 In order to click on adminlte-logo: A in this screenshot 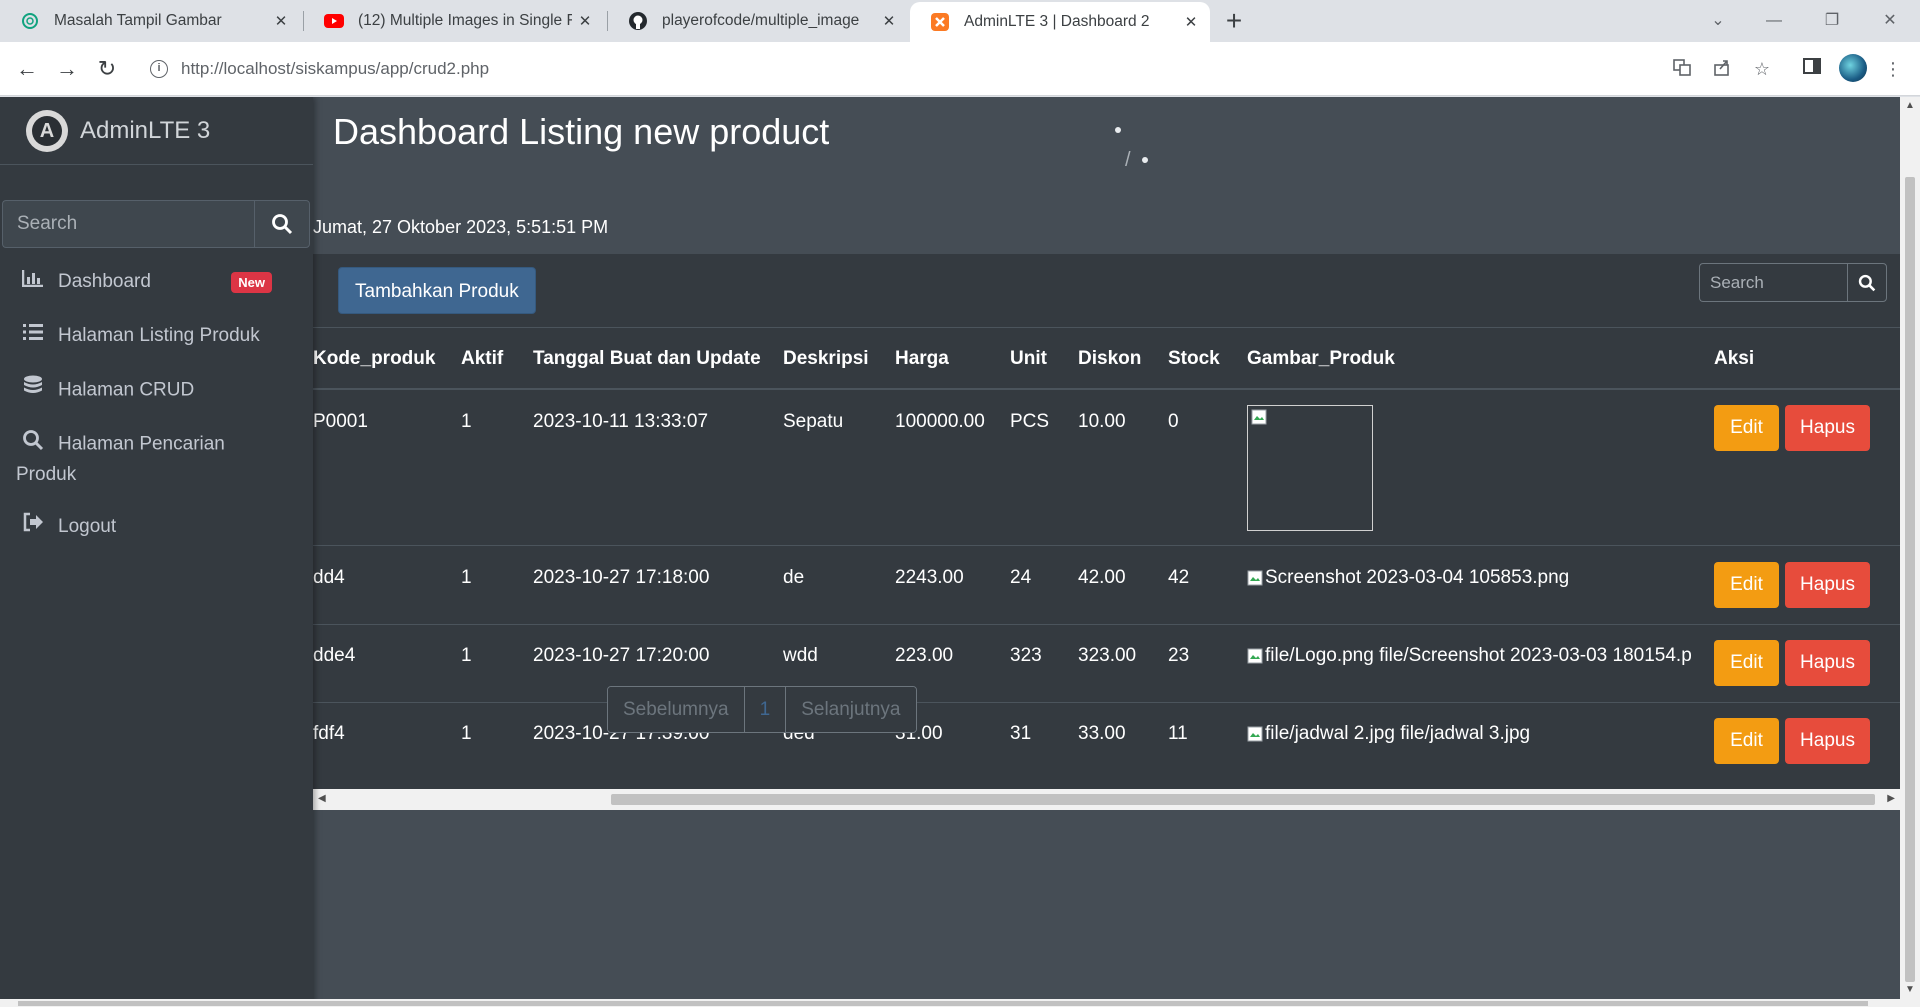, I will do `click(47, 130)`.